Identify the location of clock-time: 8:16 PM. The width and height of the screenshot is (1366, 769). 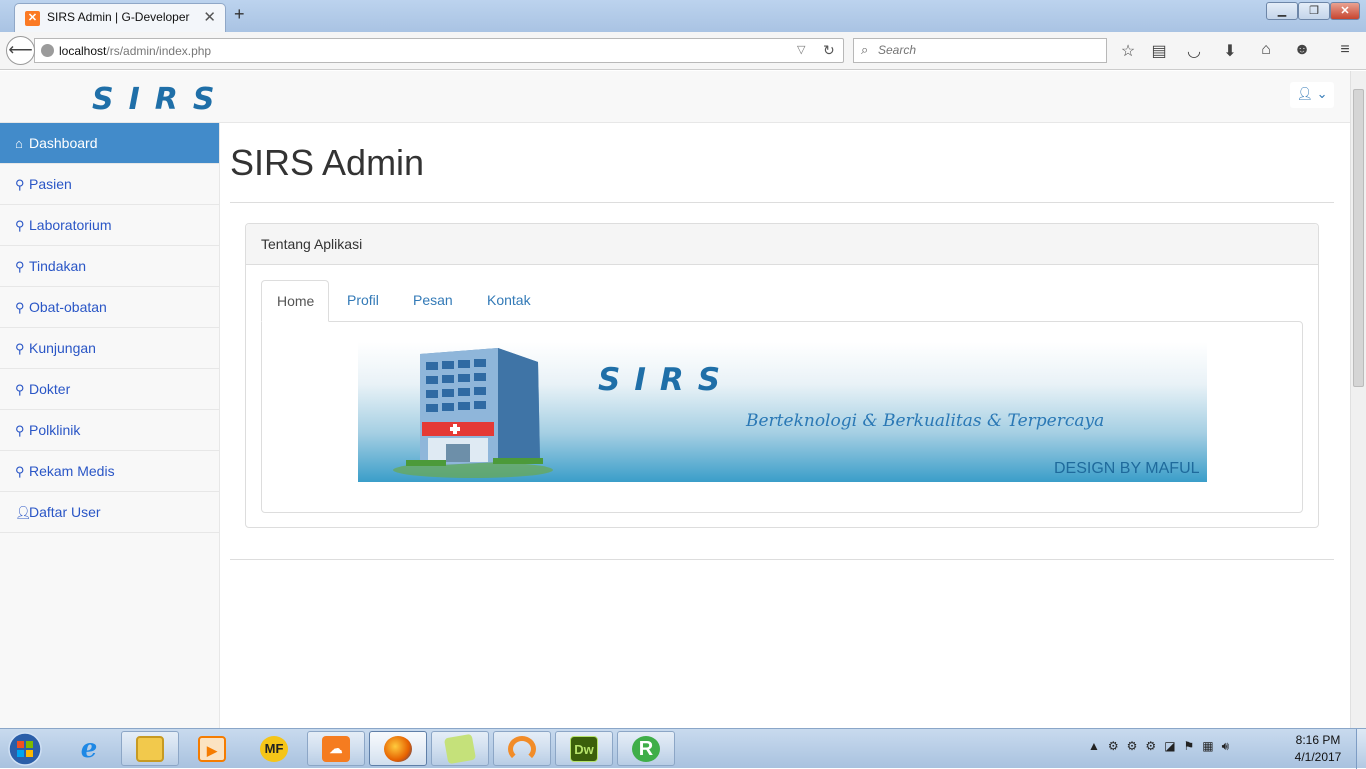
(1318, 740).